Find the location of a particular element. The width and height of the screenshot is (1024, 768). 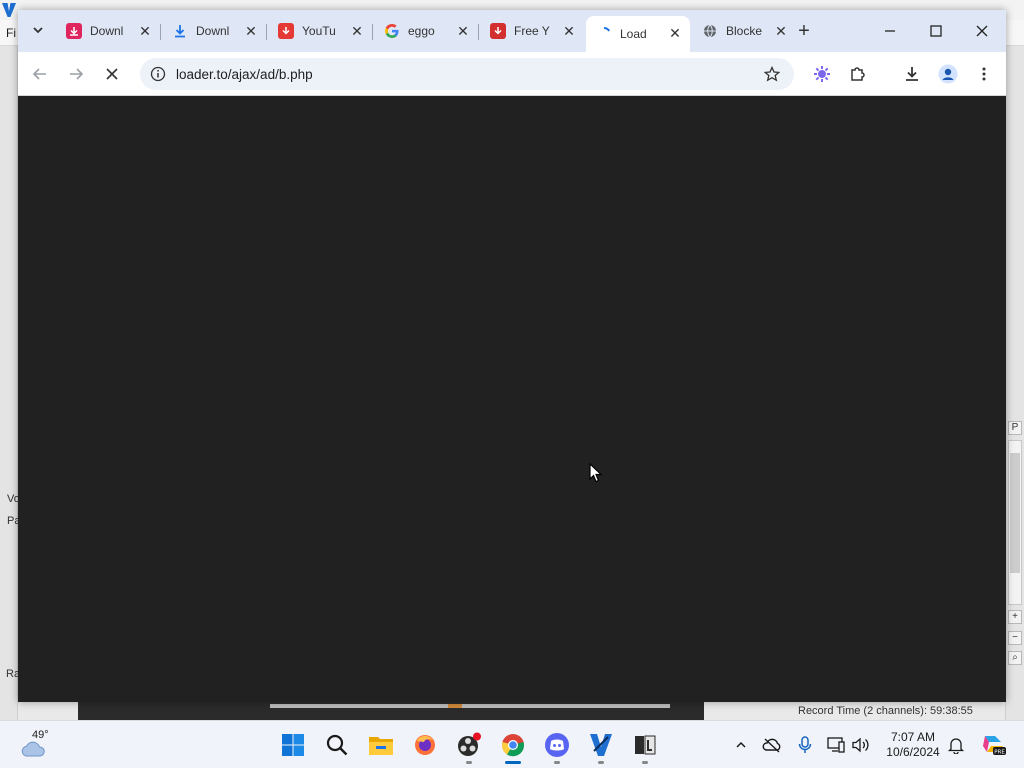

maximize-button is located at coordinates (936, 31).